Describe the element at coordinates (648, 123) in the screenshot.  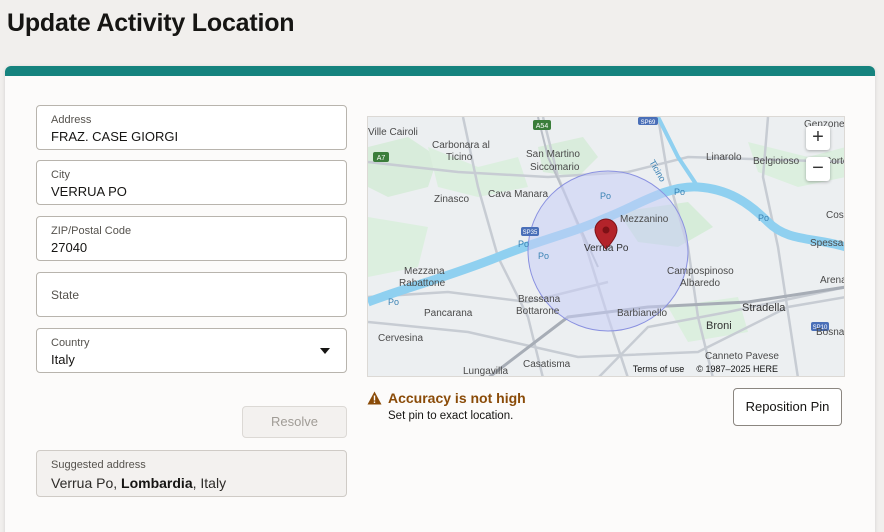
I see `road-label: SP69` at that location.